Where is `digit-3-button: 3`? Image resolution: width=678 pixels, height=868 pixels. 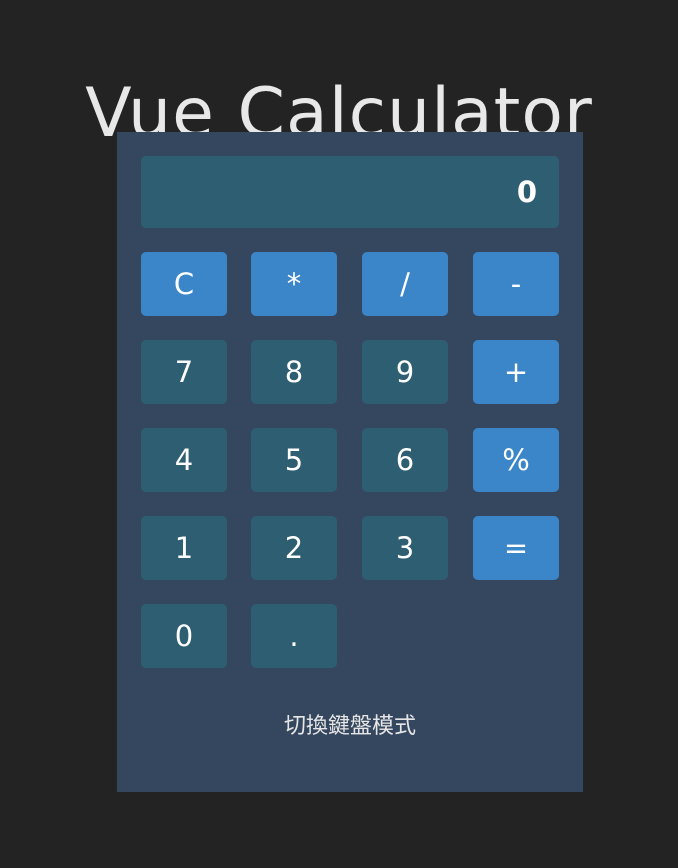
digit-3-button: 3 is located at coordinates (405, 548).